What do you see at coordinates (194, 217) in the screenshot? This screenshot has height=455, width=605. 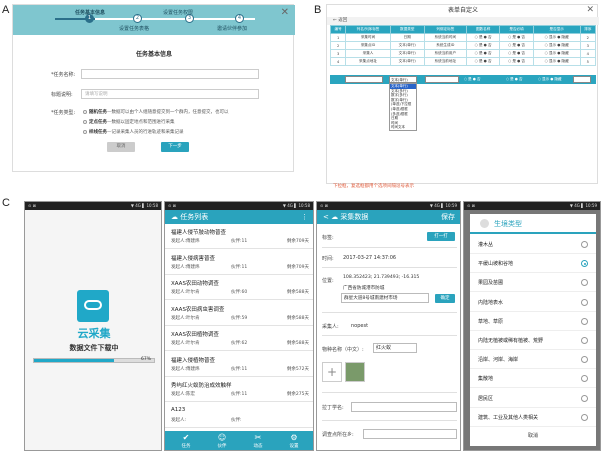 I see `page-title: 任务列表` at bounding box center [194, 217].